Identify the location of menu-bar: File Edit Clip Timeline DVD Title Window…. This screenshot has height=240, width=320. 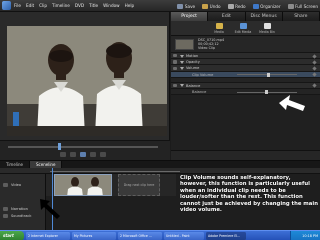
(160, 6).